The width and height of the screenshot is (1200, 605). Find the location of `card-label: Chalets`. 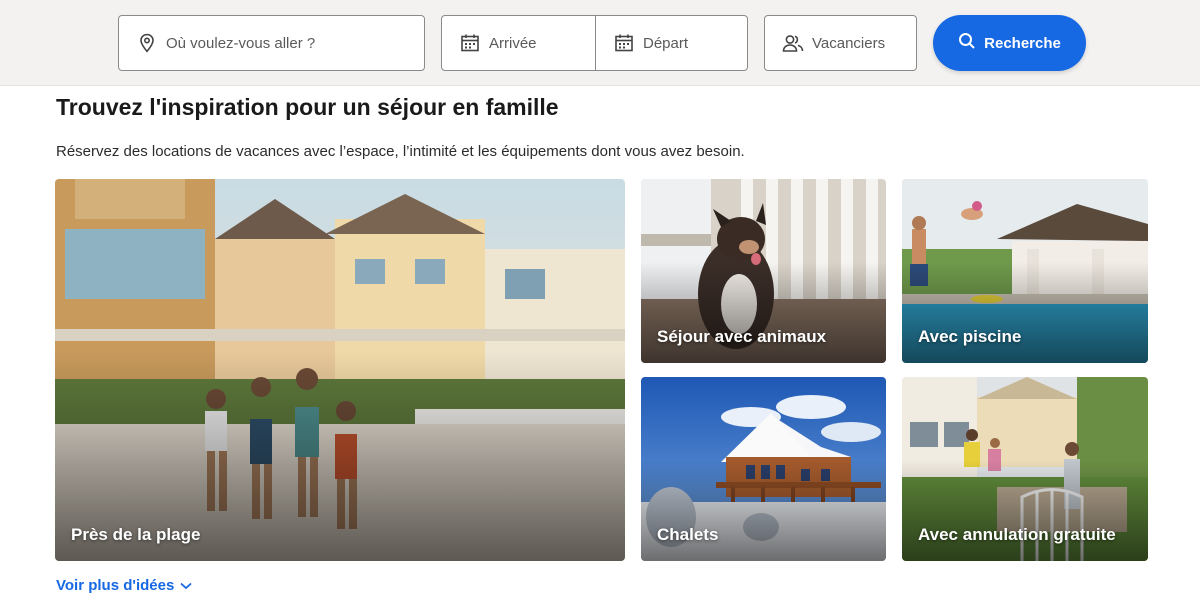

card-label: Chalets is located at coordinates (688, 534).